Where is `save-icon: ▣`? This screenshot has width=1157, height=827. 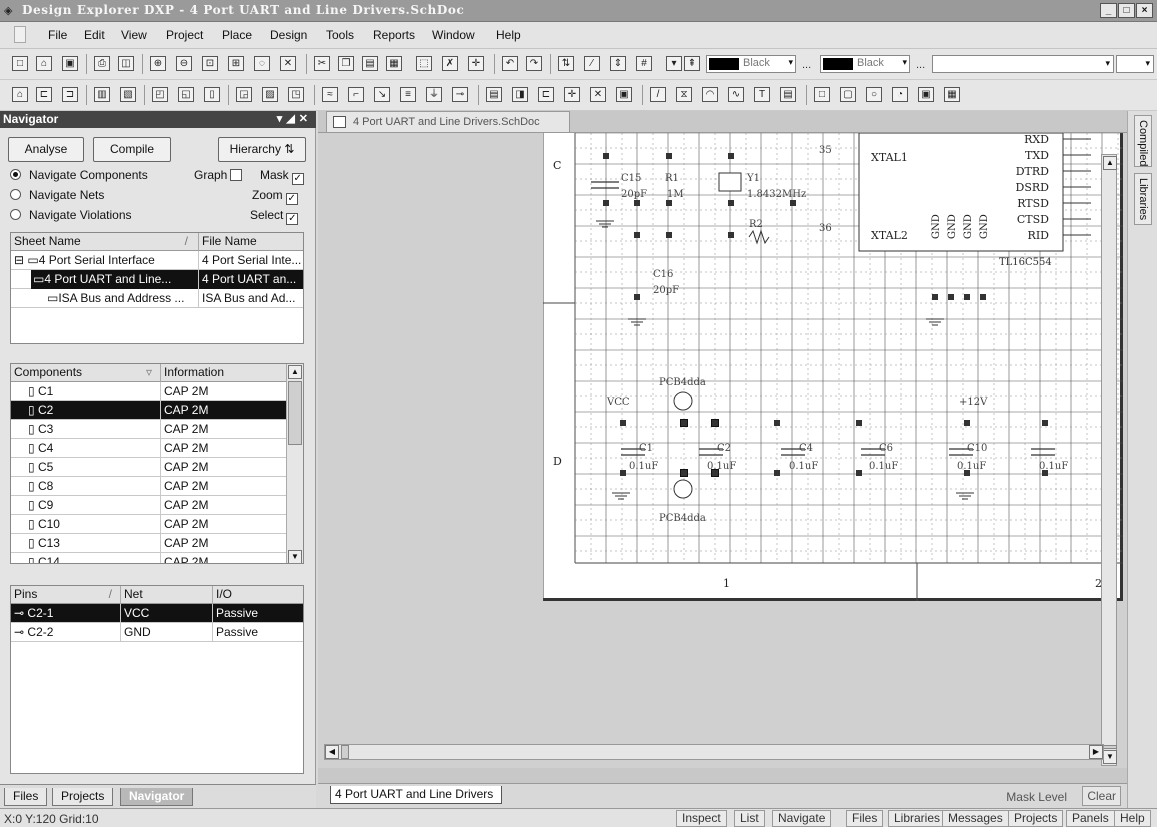 save-icon: ▣ is located at coordinates (70, 63).